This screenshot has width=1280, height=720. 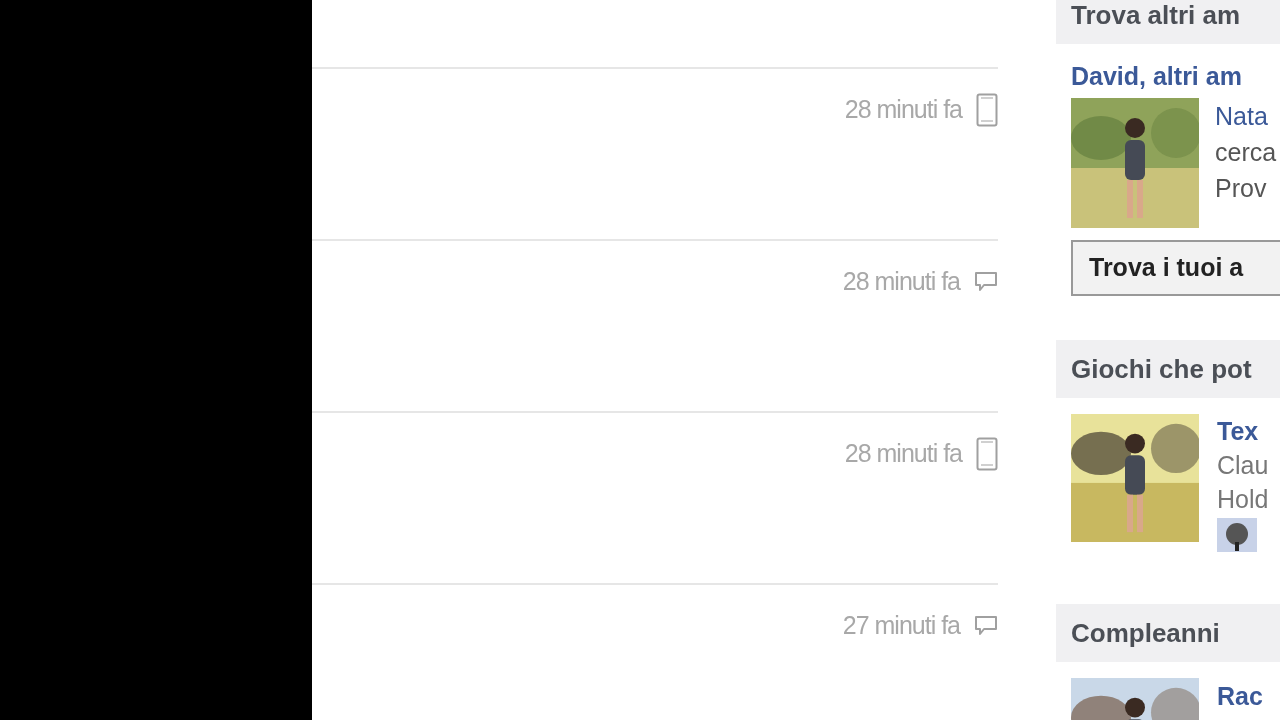 I want to click on section-header: Compleanni, so click(x=1168, y=633).